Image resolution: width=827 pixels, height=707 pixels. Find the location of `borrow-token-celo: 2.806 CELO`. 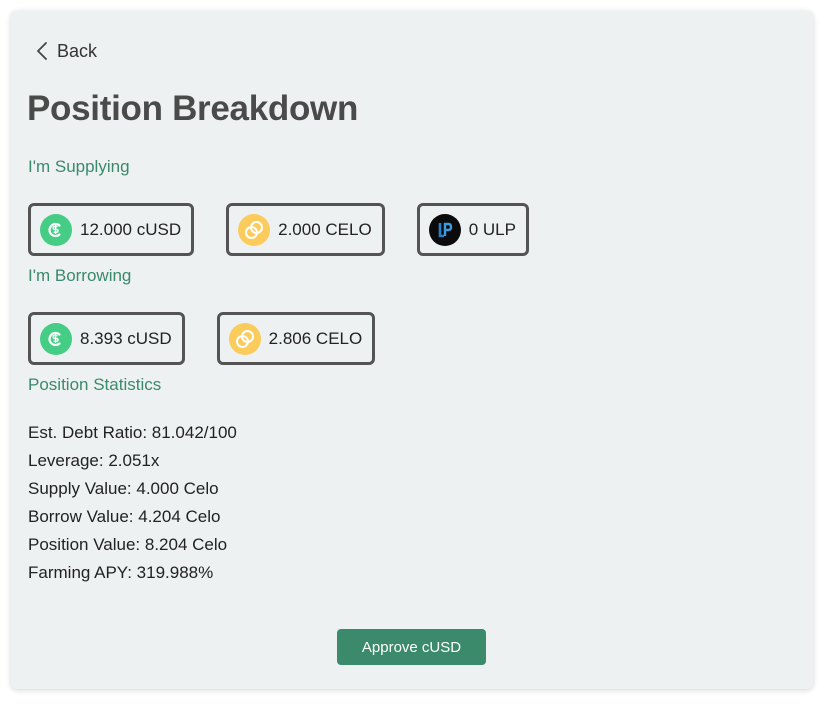

borrow-token-celo: 2.806 CELO is located at coordinates (296, 338).